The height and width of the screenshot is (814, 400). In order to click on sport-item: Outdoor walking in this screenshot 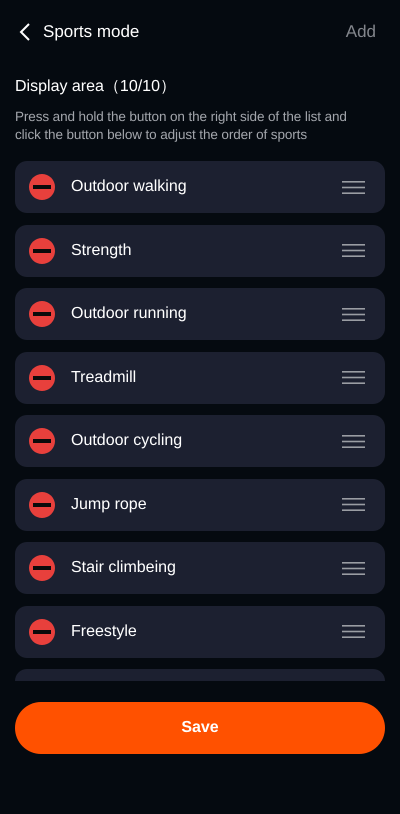, I will do `click(200, 187)`.